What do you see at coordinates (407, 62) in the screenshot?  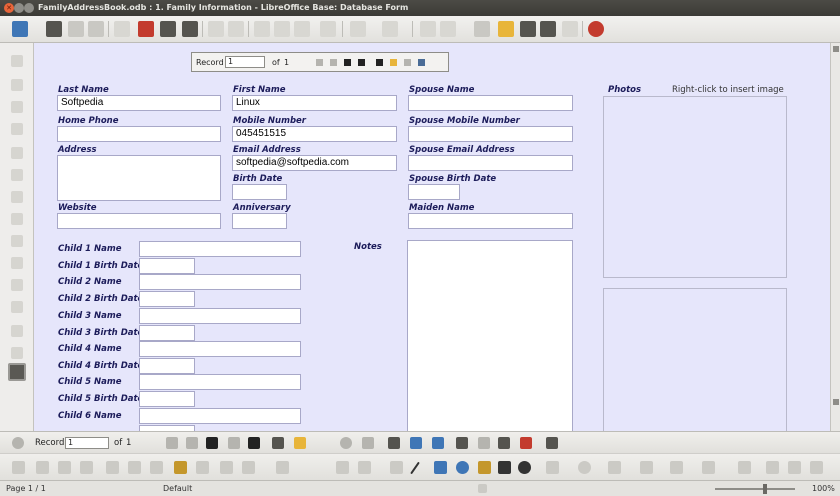 I see `new-record-icon` at bounding box center [407, 62].